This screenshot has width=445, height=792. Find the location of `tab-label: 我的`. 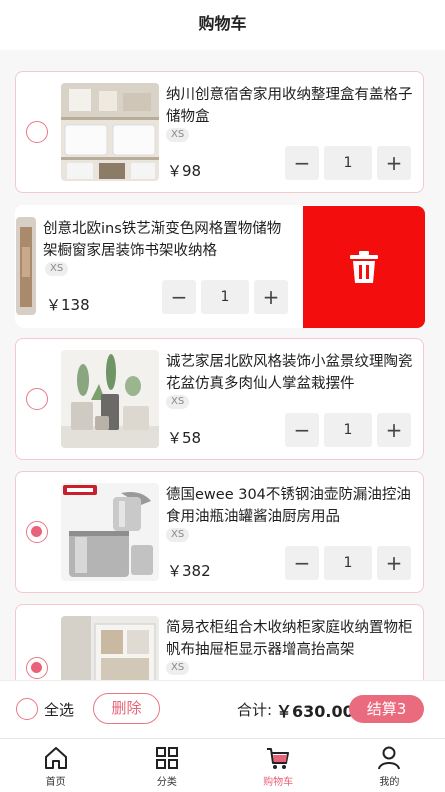

tab-label: 我的 is located at coordinates (389, 782).